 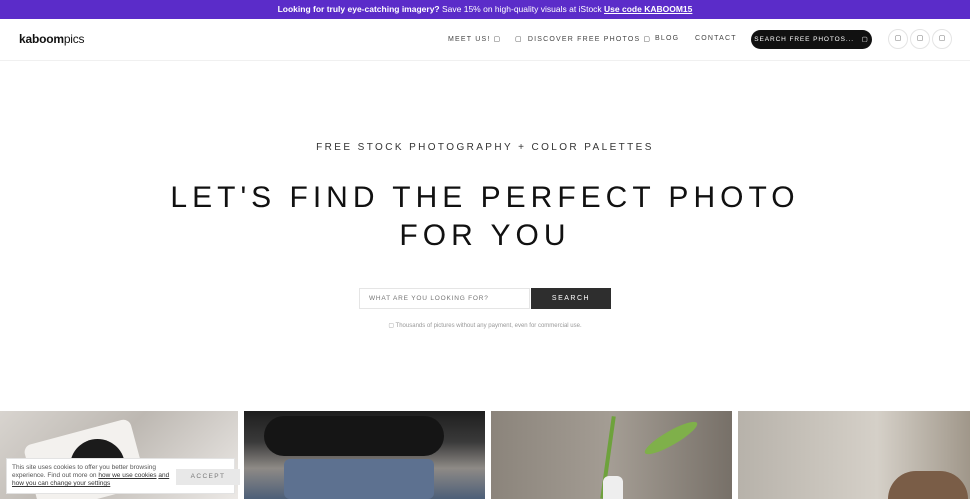 I want to click on logo-light-part: pics, so click(x=74, y=39).